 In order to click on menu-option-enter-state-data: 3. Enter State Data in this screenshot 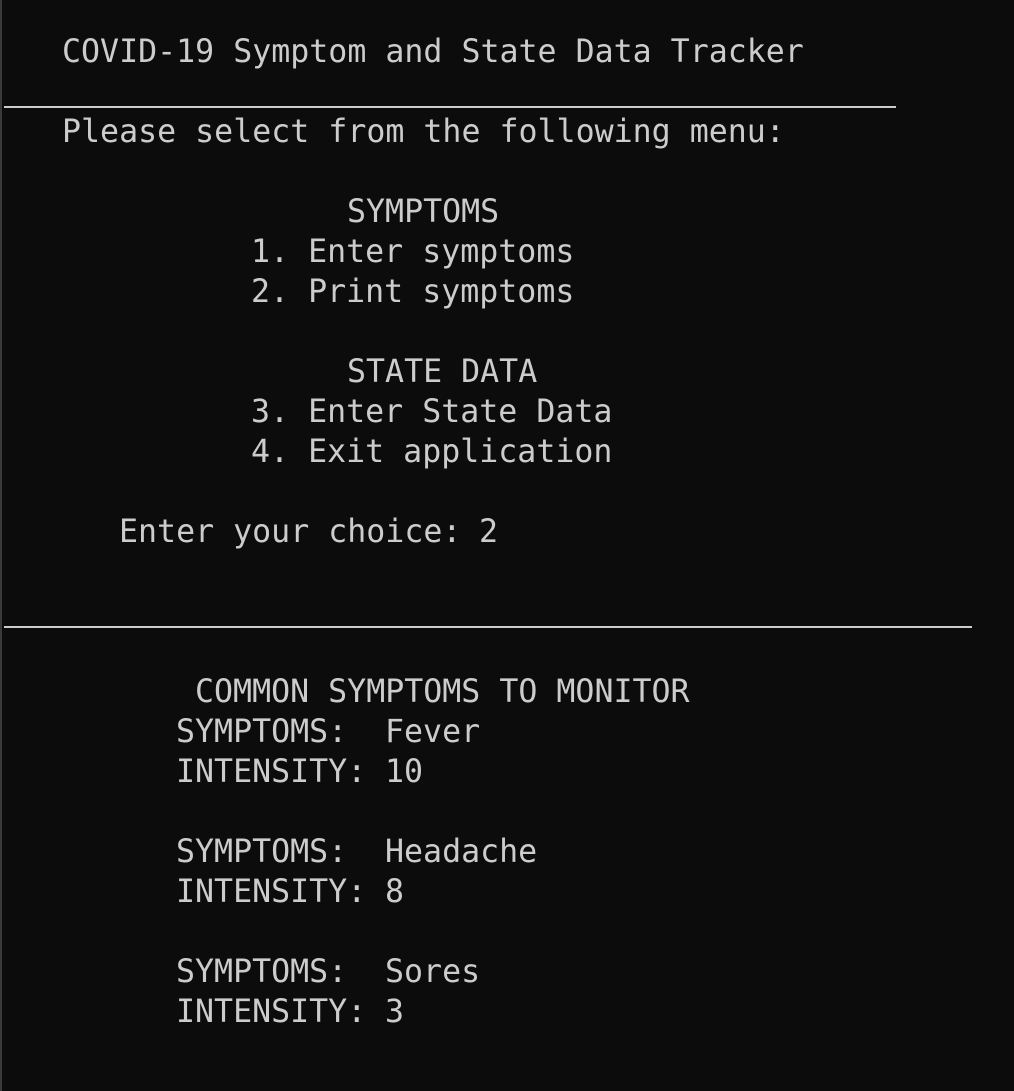, I will do `click(432, 412)`.